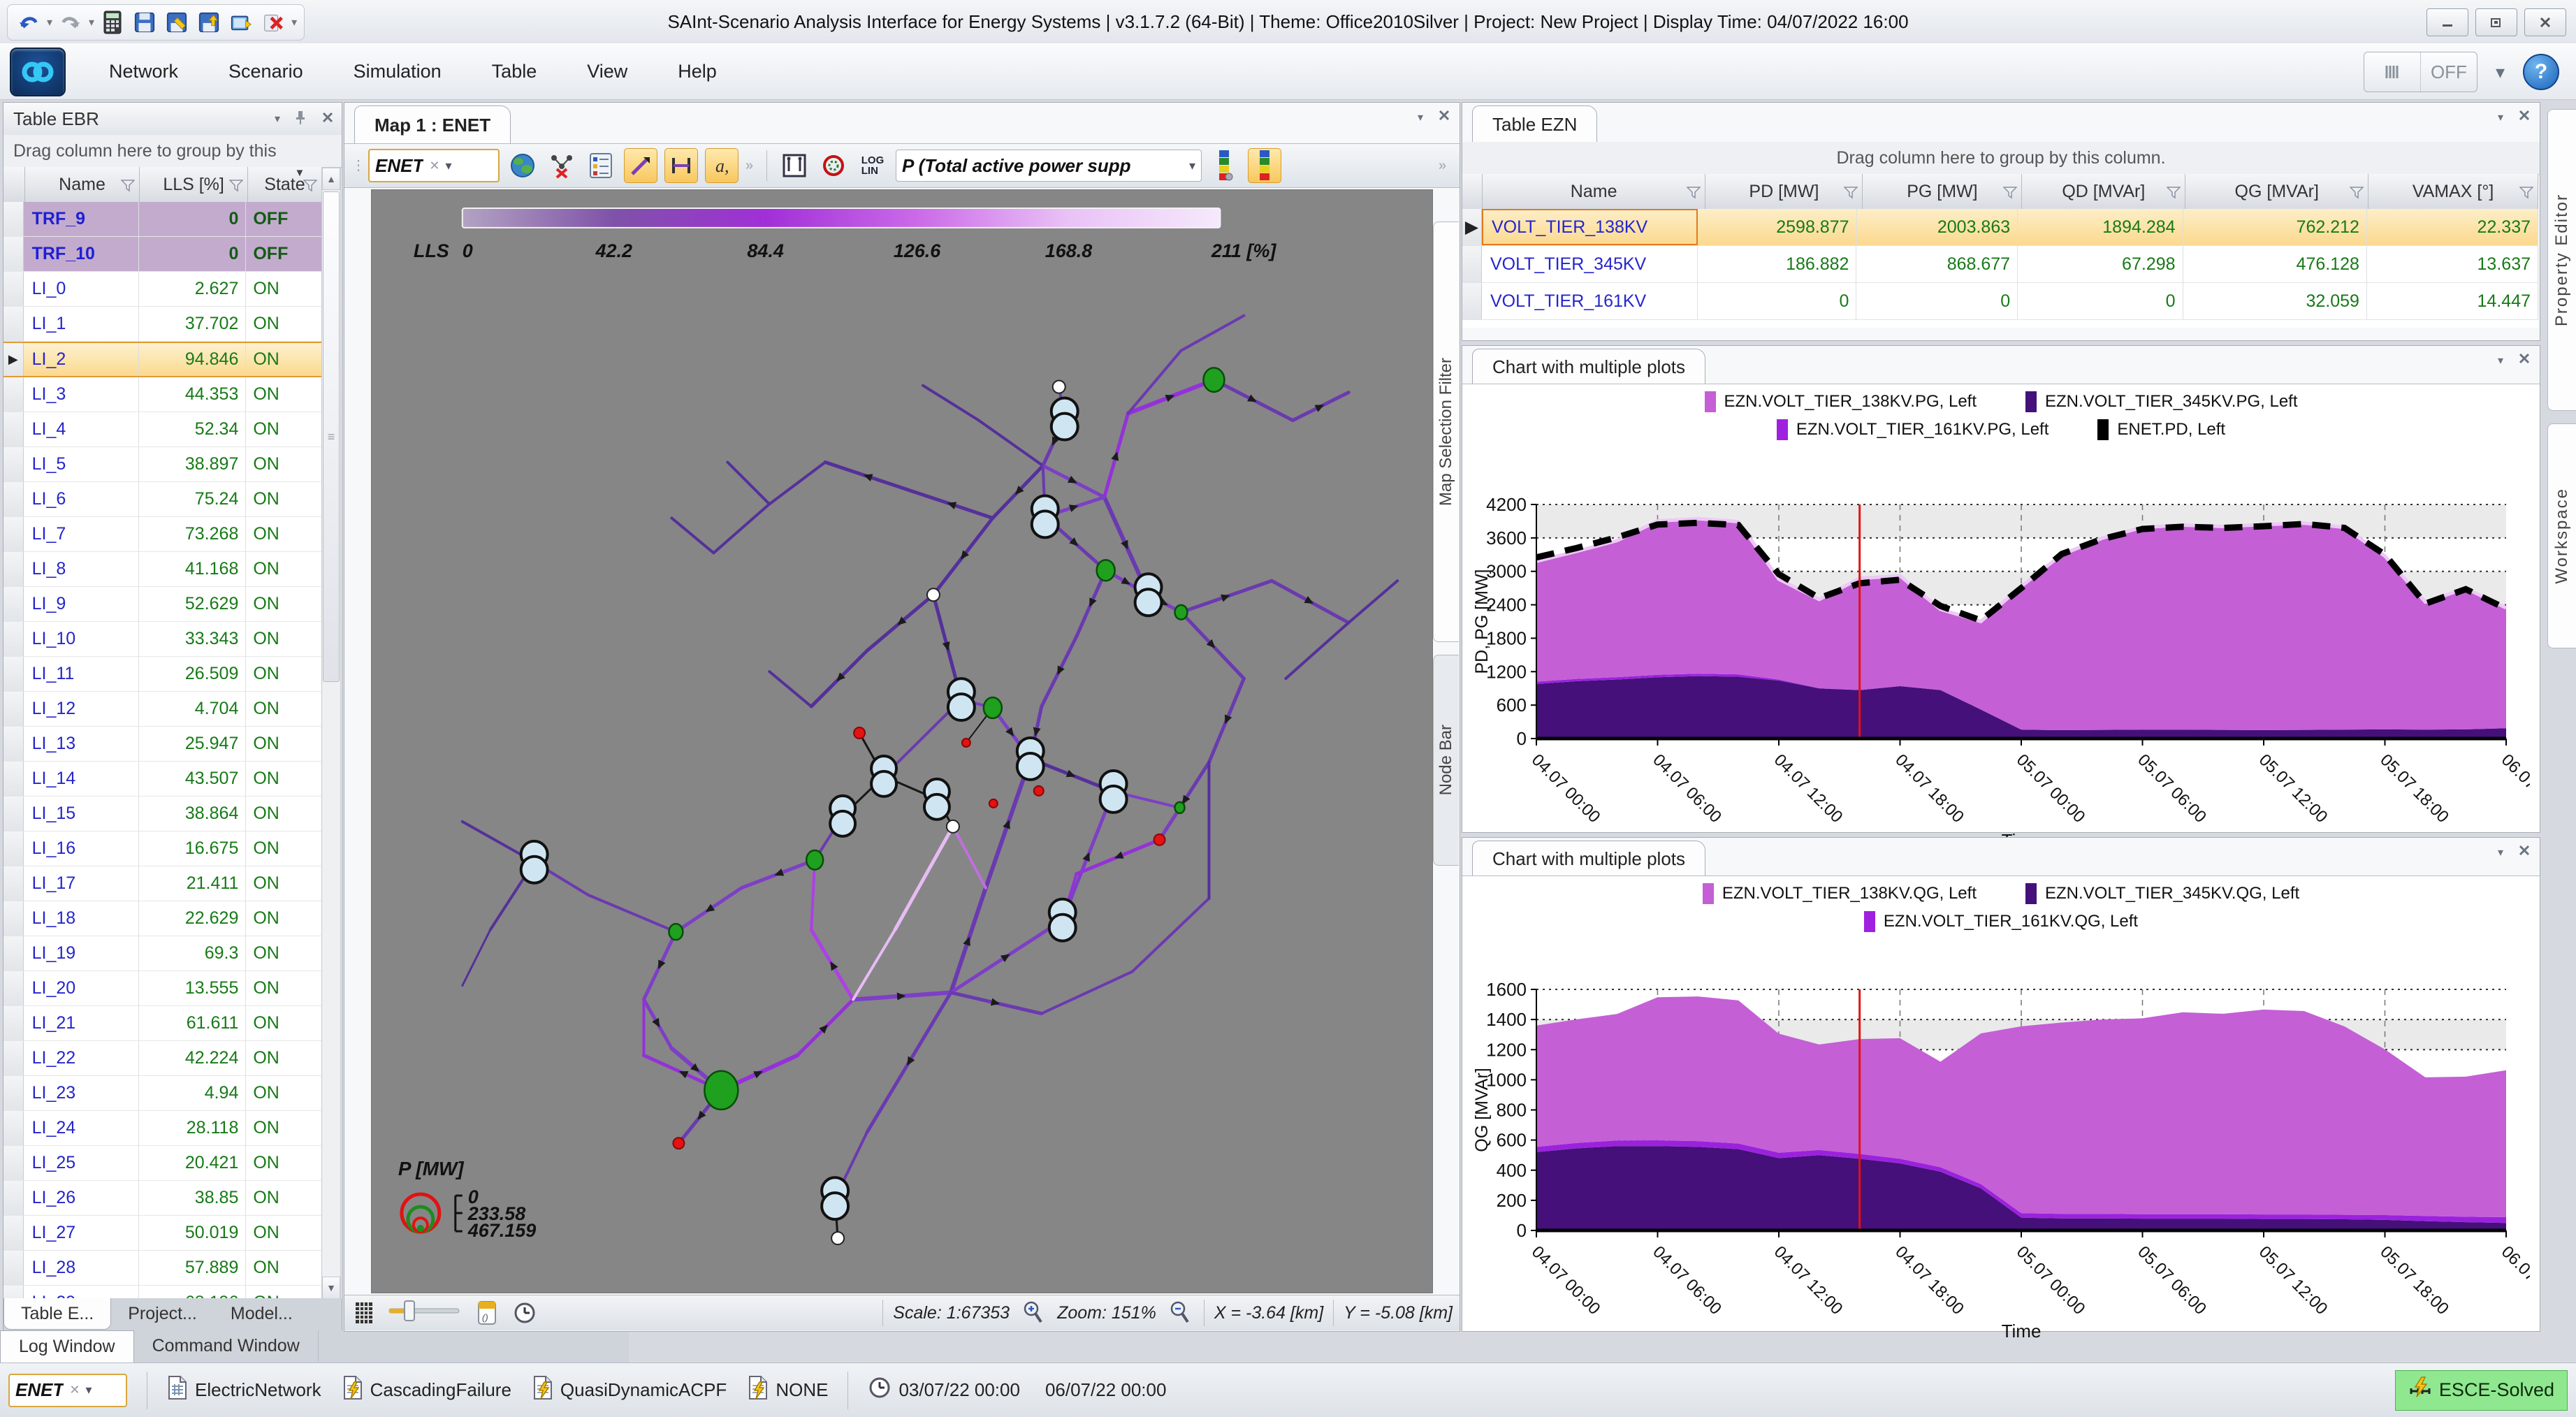 This screenshot has width=2576, height=1417. What do you see at coordinates (162, 289) in the screenshot?
I see `table-row: LI_0 2.627 ON` at bounding box center [162, 289].